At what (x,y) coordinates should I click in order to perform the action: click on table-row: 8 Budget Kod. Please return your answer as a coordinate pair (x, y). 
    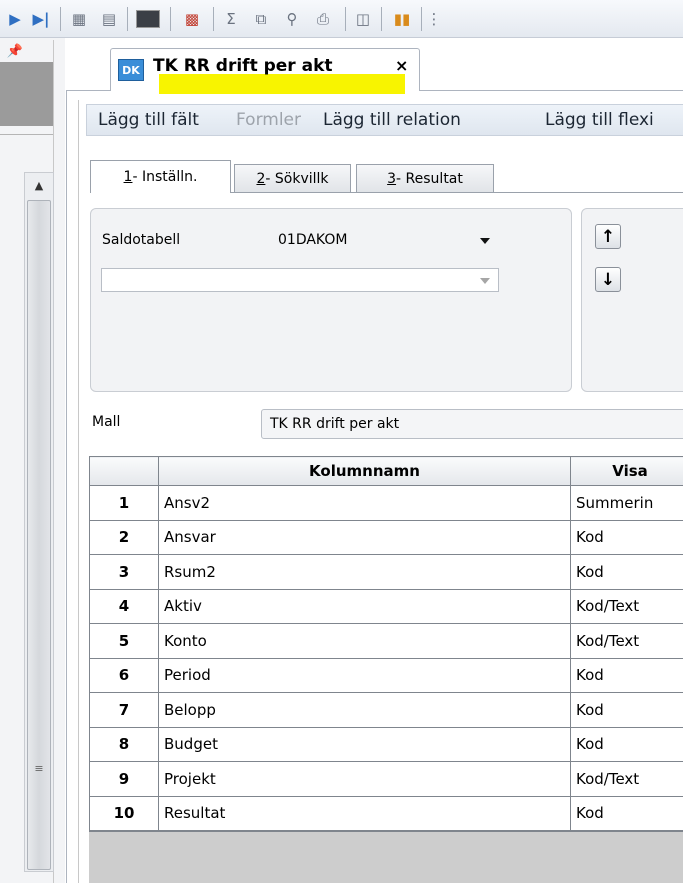
    Looking at the image, I should click on (386, 744).